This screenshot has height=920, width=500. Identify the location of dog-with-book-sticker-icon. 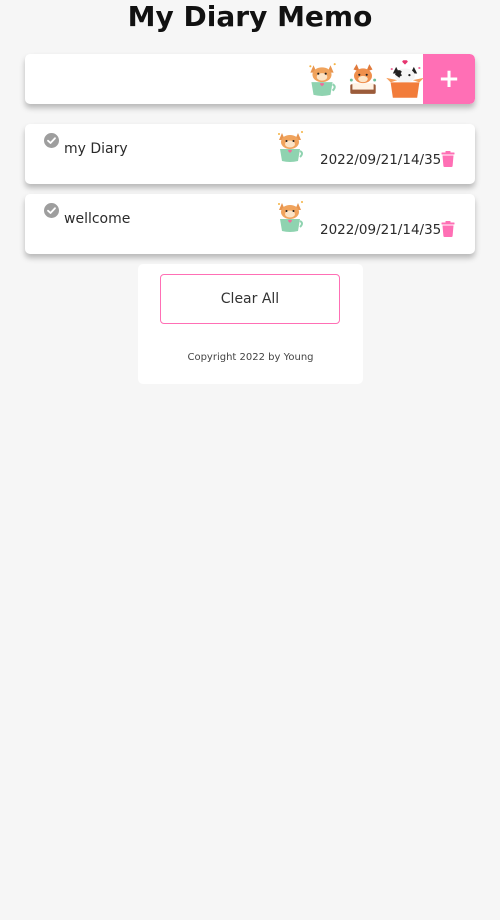
(363, 79).